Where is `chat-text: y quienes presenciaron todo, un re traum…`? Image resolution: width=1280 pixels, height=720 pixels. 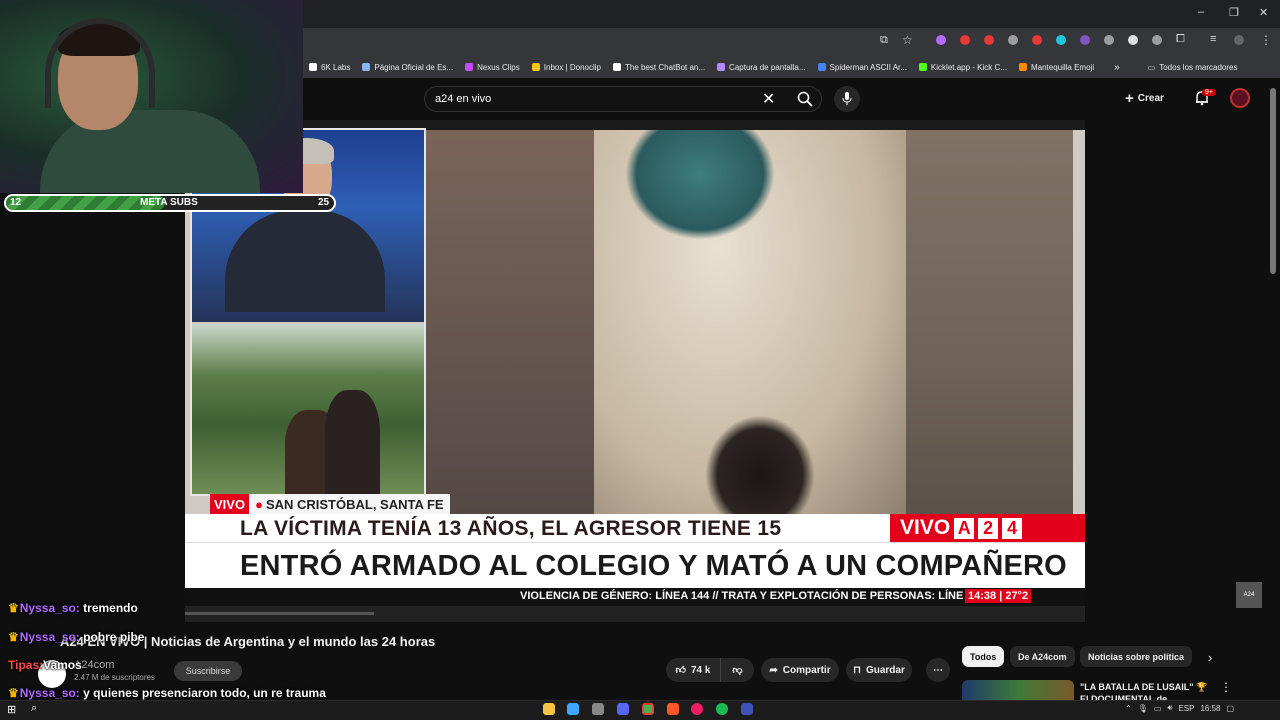
chat-text: y quienes presenciaron todo, un re traum… is located at coordinates (202, 693).